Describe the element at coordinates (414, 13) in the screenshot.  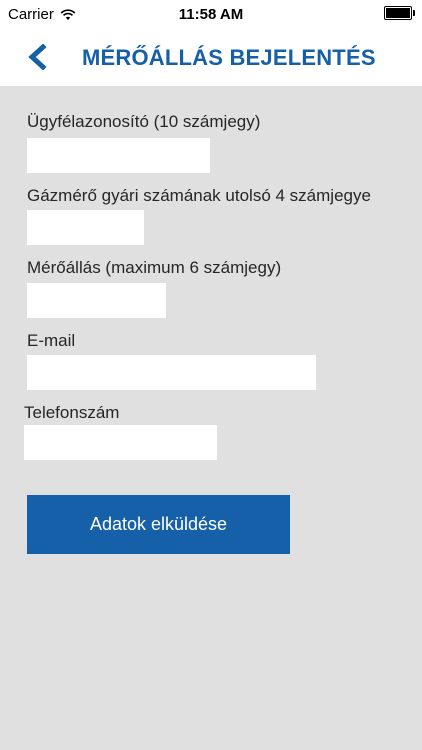
I see `battery-cap` at that location.